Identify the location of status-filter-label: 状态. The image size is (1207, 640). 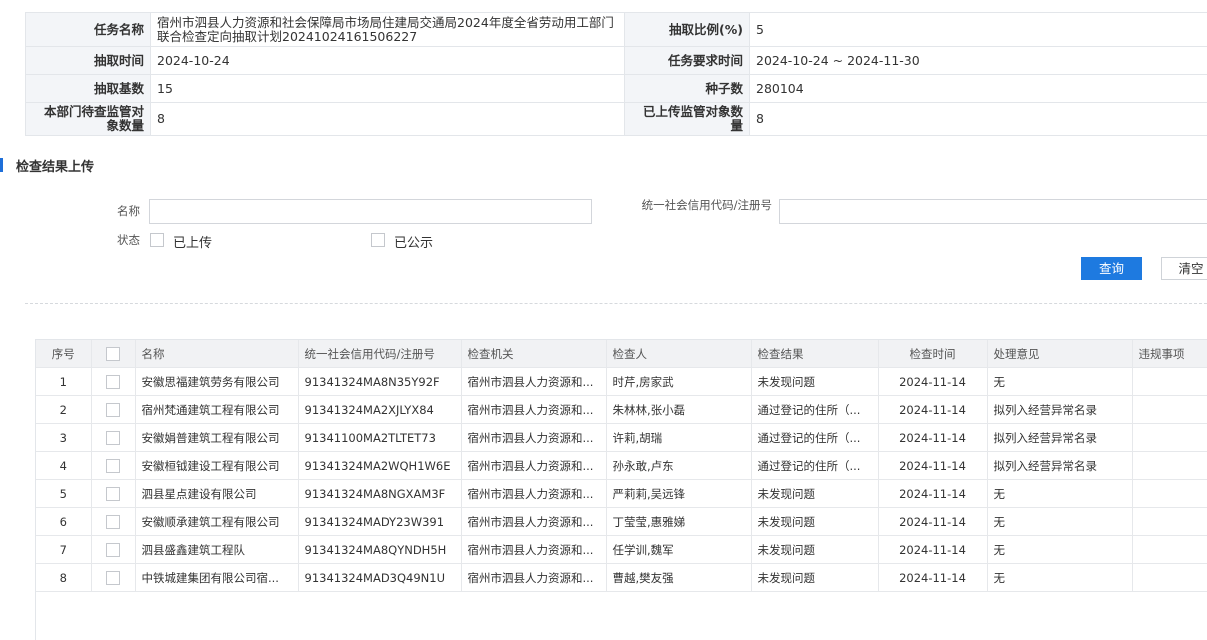
(115, 240).